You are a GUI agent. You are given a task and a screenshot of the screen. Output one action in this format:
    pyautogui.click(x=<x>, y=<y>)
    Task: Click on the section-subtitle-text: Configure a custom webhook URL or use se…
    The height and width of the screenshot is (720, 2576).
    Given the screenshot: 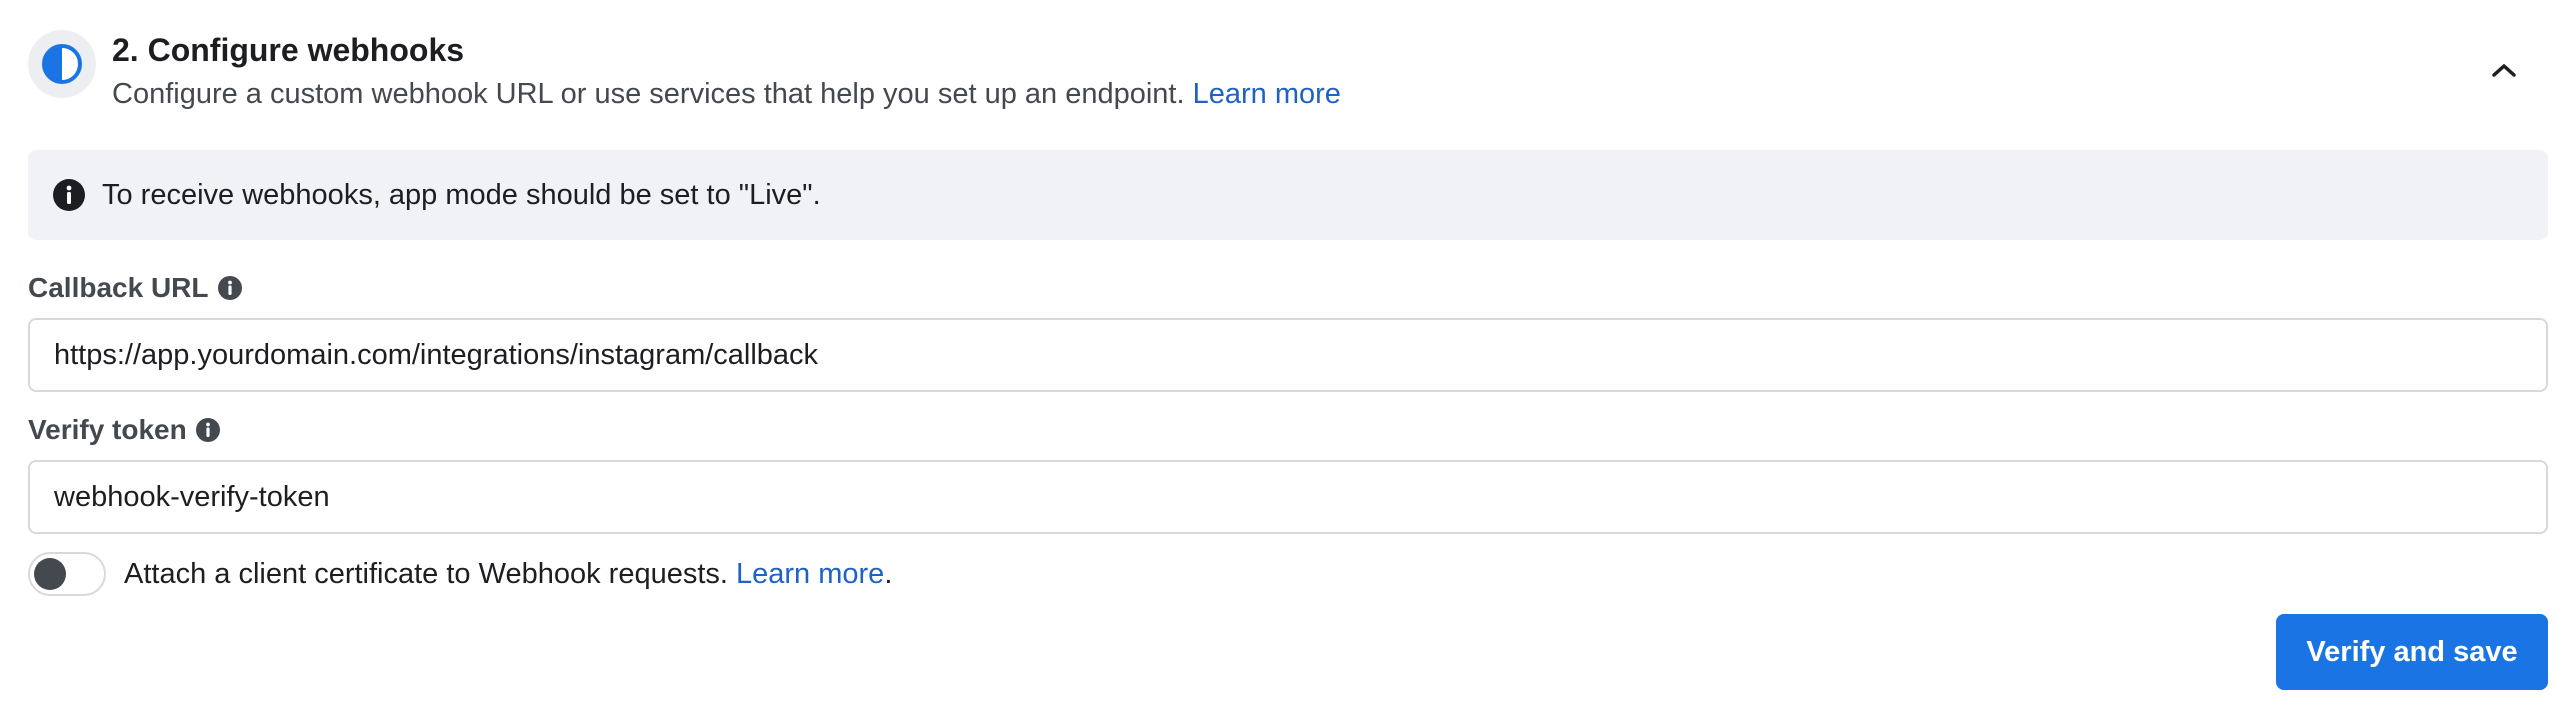 What is the action you would take?
    pyautogui.click(x=648, y=94)
    